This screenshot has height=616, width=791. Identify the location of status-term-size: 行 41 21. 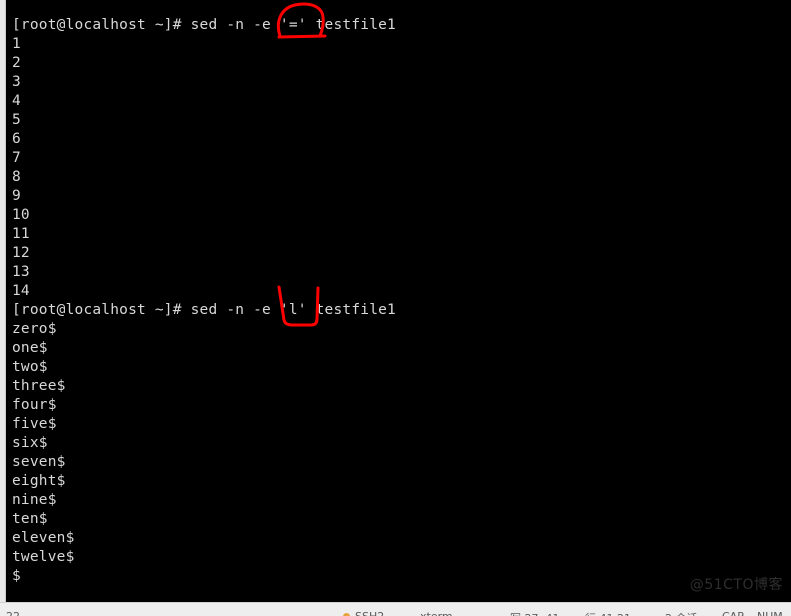
(608, 613).